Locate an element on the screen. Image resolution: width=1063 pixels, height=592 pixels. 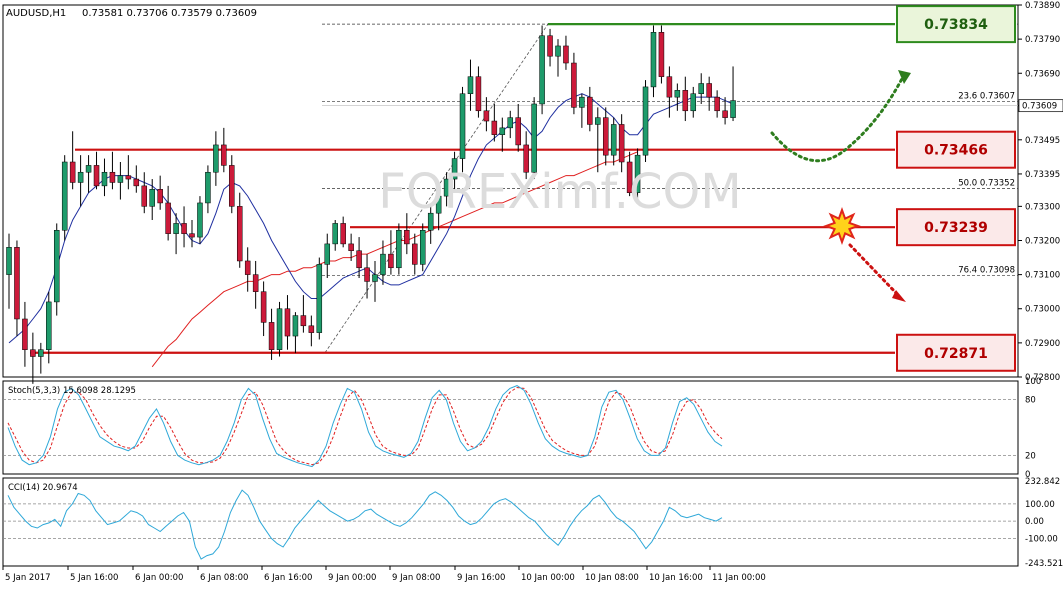
current-price-label: 0.73609 is located at coordinates (1039, 107).